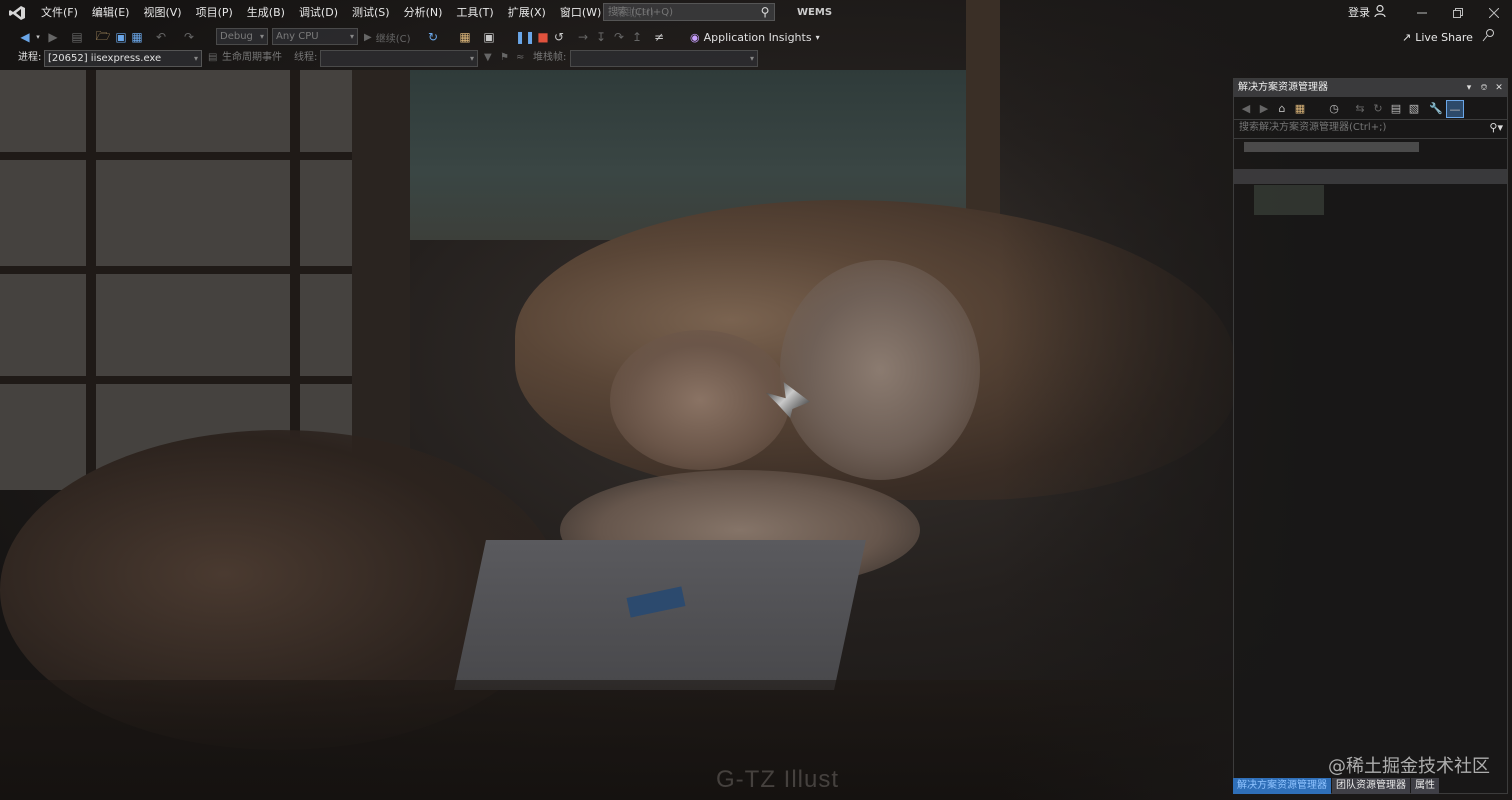 Image resolution: width=1512 pixels, height=800 pixels. I want to click on menu-debug: 调试(D), so click(318, 12).